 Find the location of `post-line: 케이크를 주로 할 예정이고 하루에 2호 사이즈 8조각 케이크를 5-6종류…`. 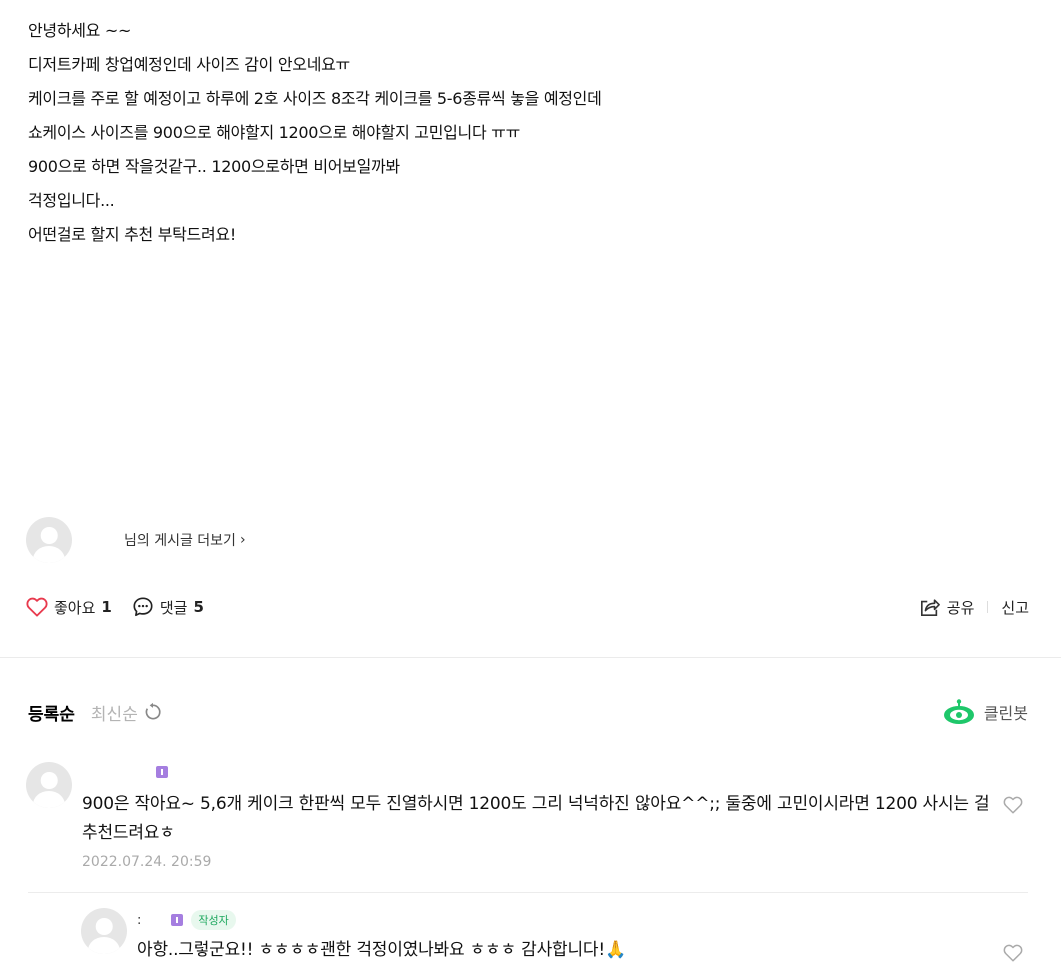

post-line: 케이크를 주로 할 예정이고 하루에 2호 사이즈 8조각 케이크를 5-6종류… is located at coordinates (315, 98).